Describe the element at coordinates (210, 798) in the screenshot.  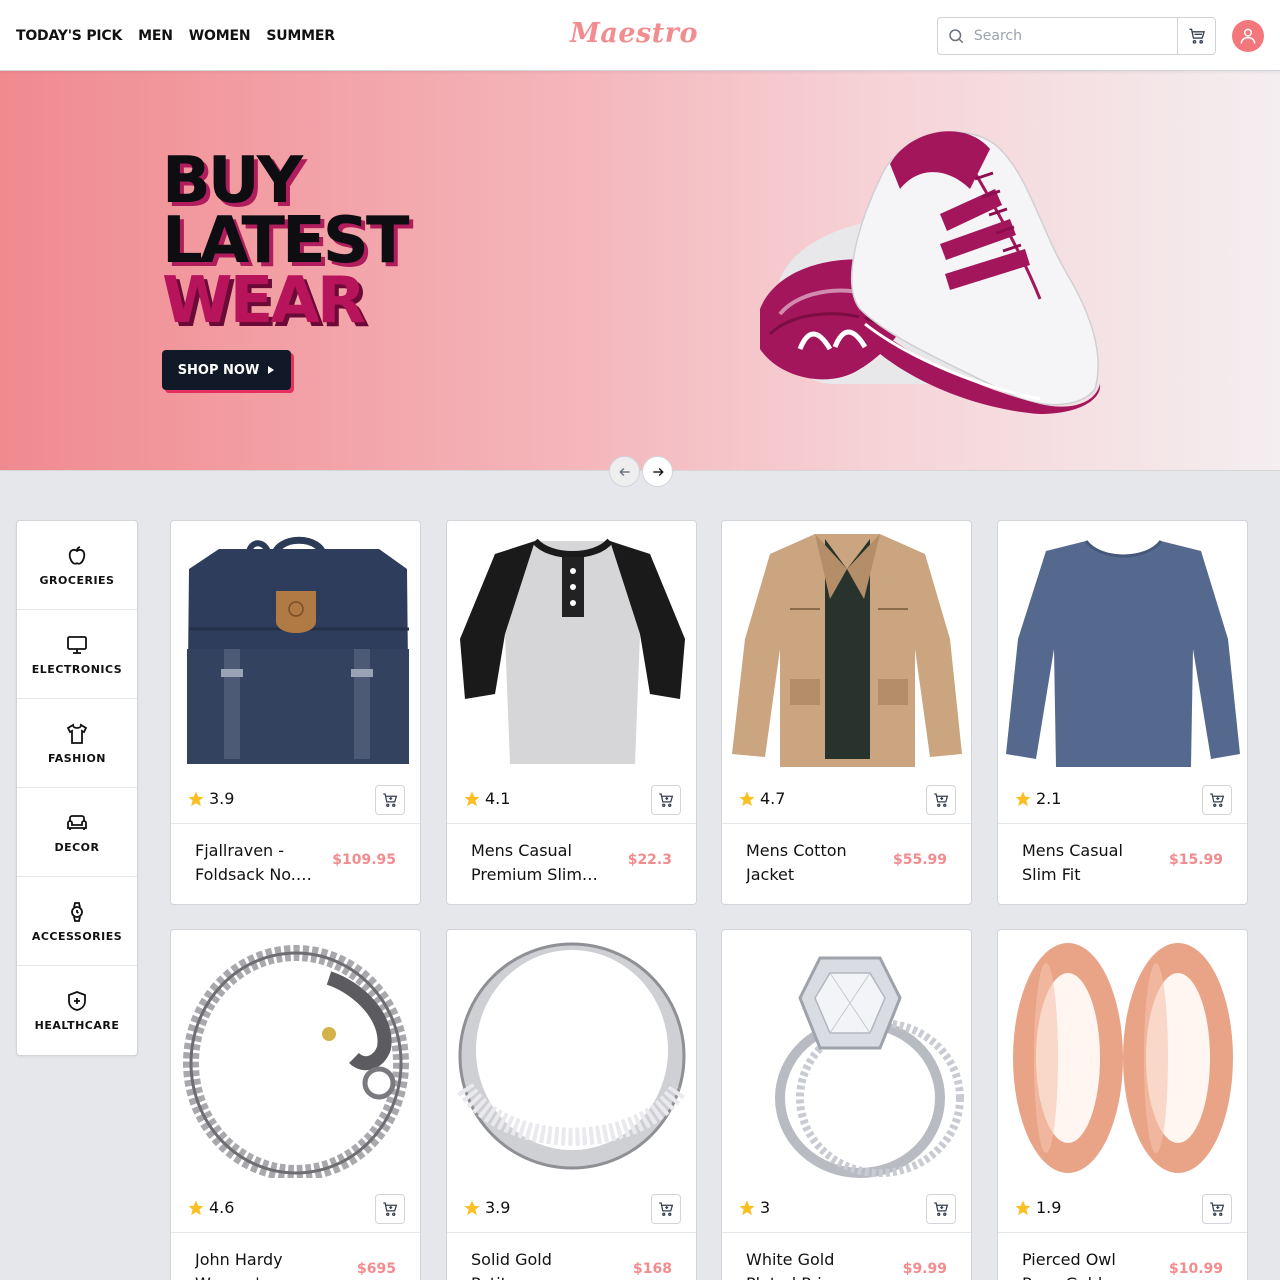
I see `product-rating: 3.9` at that location.